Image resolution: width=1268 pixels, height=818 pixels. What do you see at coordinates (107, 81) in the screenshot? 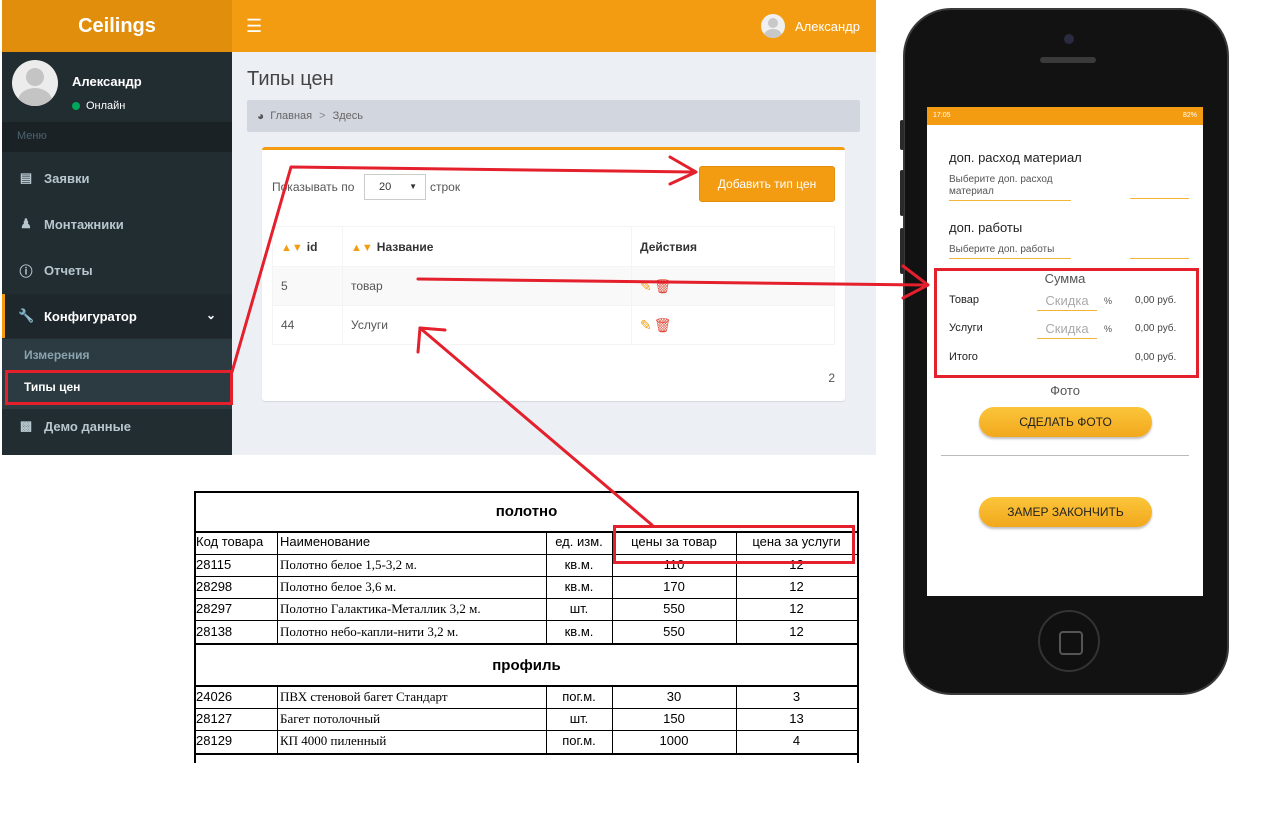
I see `sidebar-user-name: Александр` at bounding box center [107, 81].